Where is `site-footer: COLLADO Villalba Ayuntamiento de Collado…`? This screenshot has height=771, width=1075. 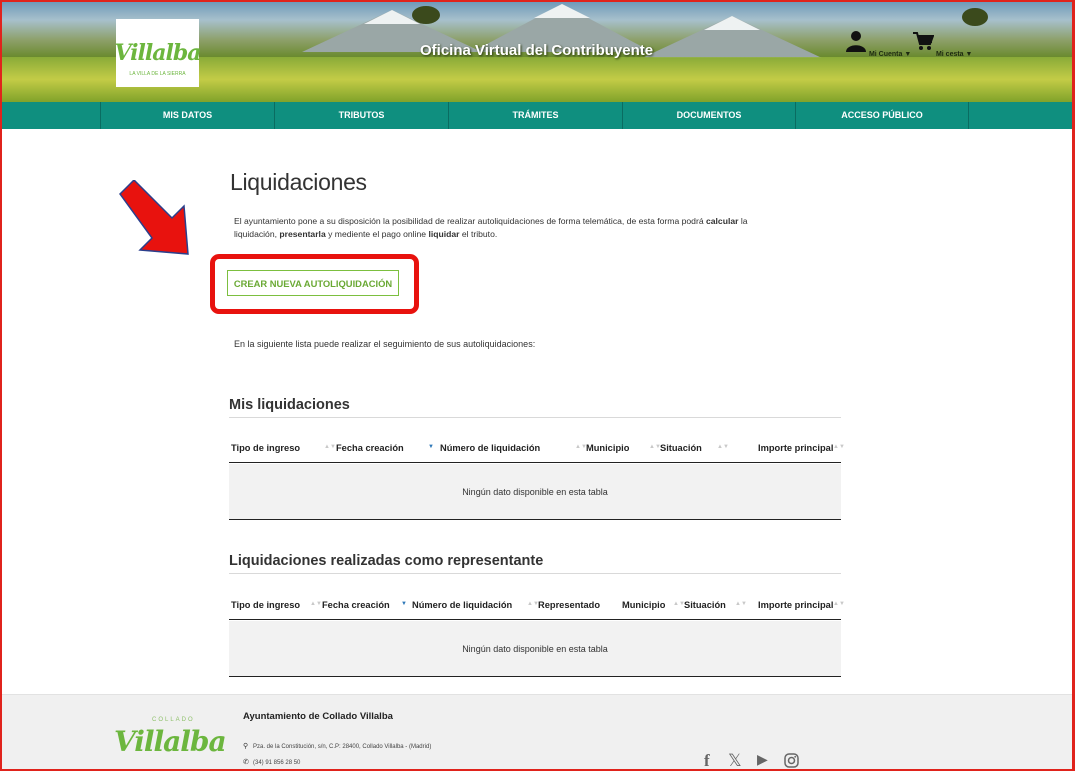 site-footer: COLLADO Villalba Ayuntamiento de Collado… is located at coordinates (537, 731).